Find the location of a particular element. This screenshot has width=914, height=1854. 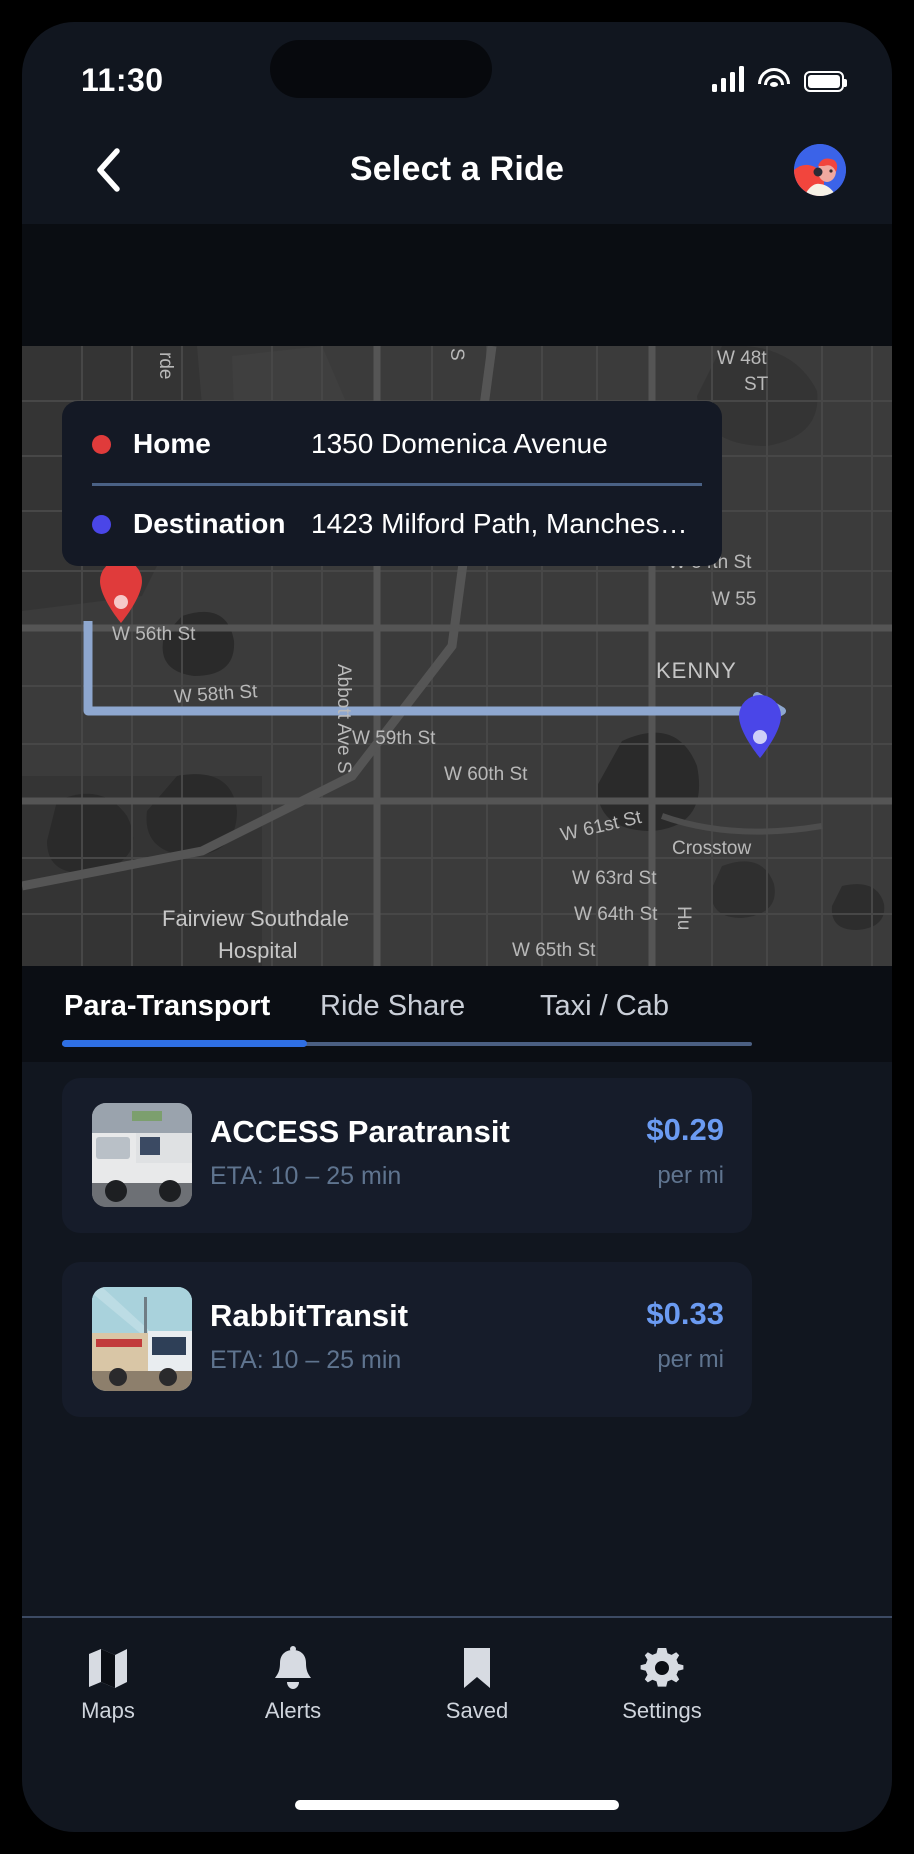

map-label: W 56th St is located at coordinates (154, 634).